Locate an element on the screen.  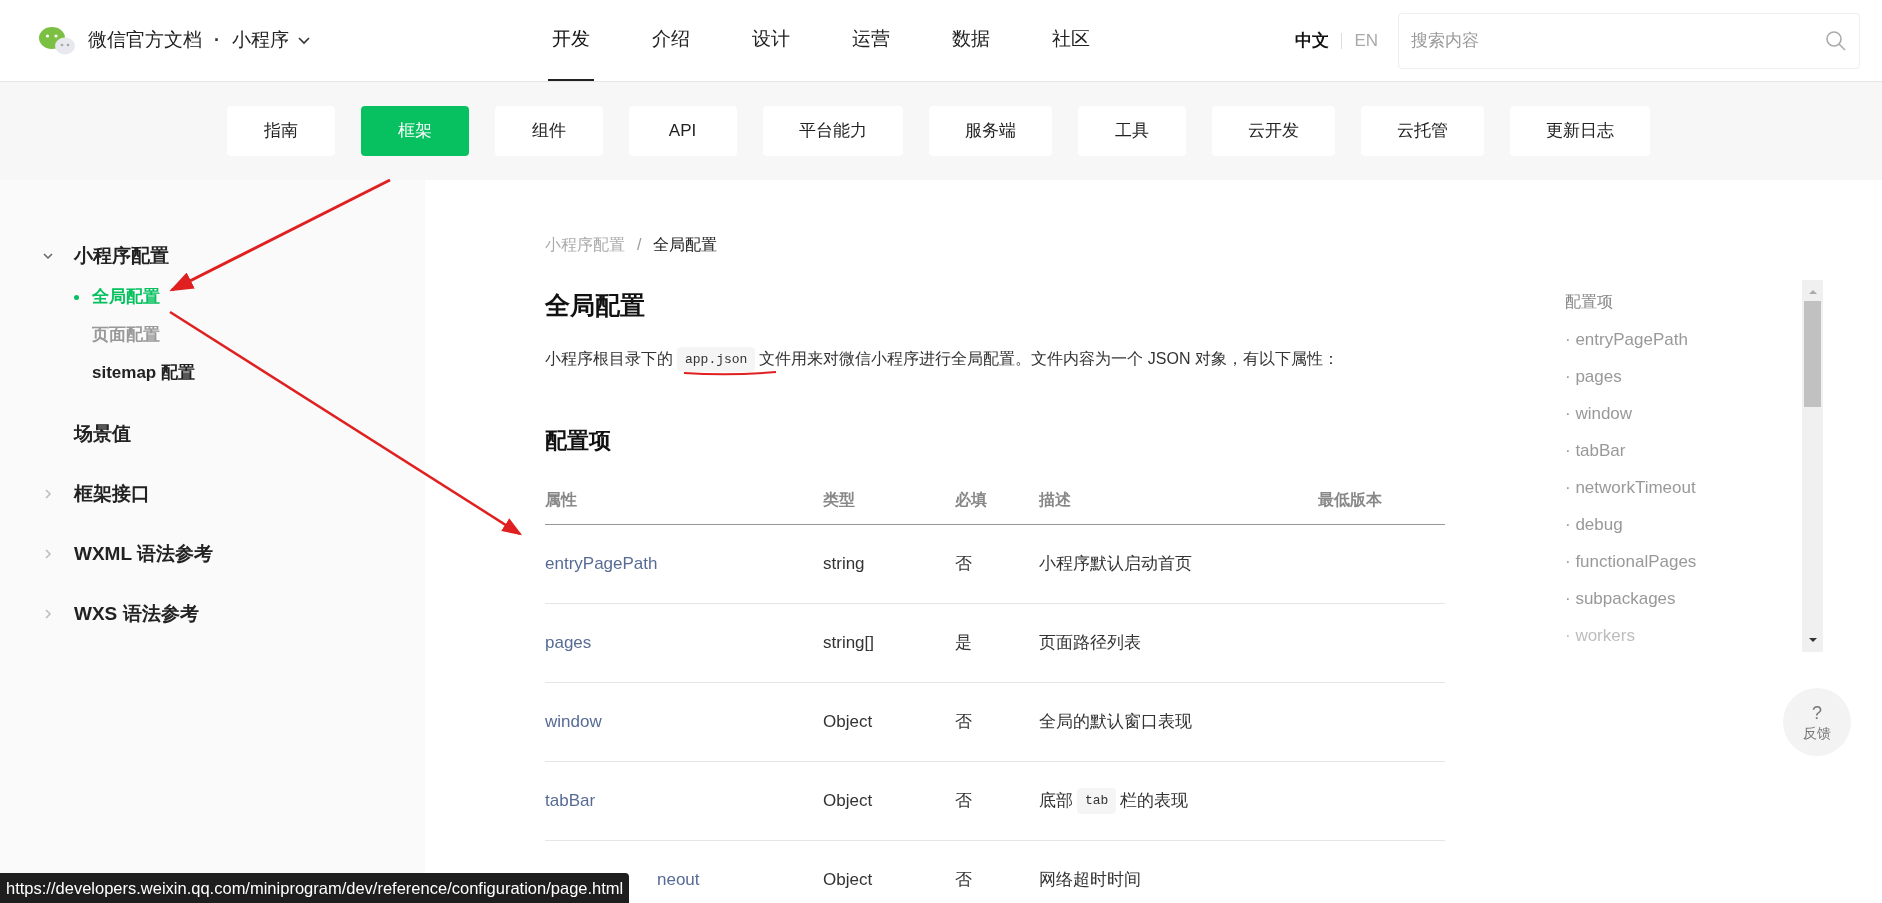
subnav-tab: 平台能力 is located at coordinates (832, 131).